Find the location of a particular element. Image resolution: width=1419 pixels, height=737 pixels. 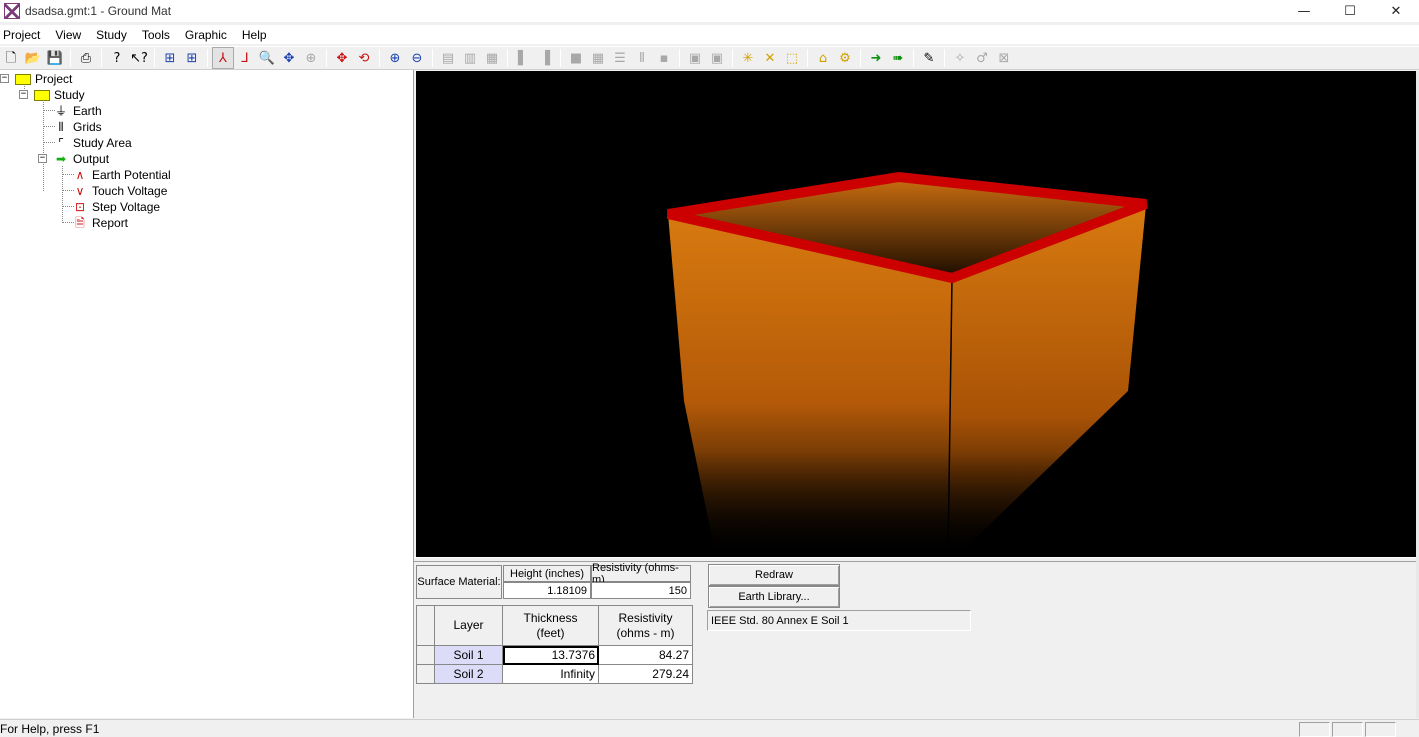

minimize-icon: — is located at coordinates (1304, 11).